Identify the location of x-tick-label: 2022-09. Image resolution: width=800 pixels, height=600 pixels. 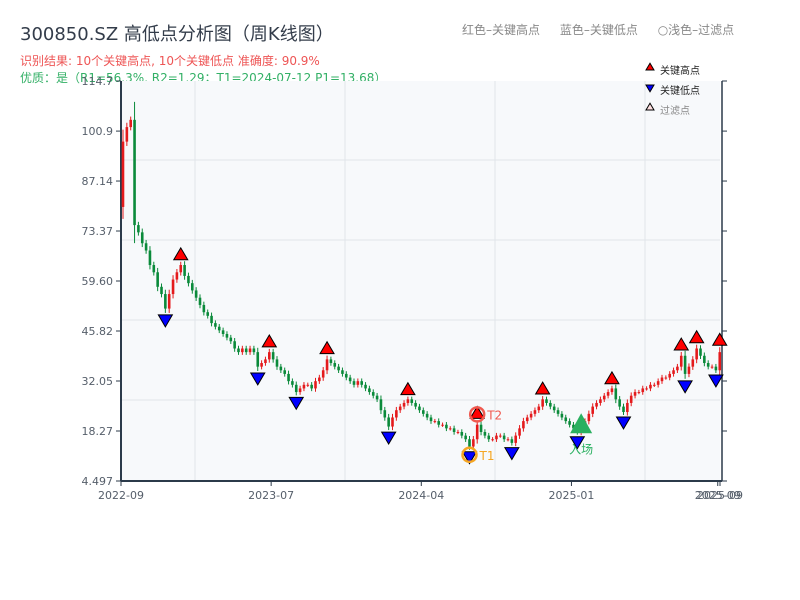
(121, 495).